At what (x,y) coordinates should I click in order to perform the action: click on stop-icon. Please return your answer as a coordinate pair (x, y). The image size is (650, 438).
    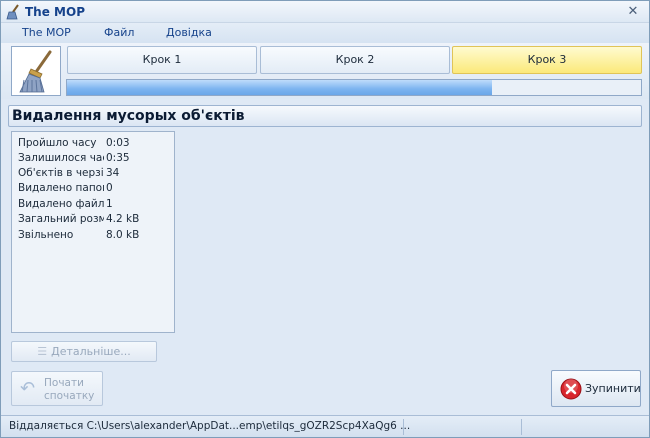
    Looking at the image, I should click on (571, 389).